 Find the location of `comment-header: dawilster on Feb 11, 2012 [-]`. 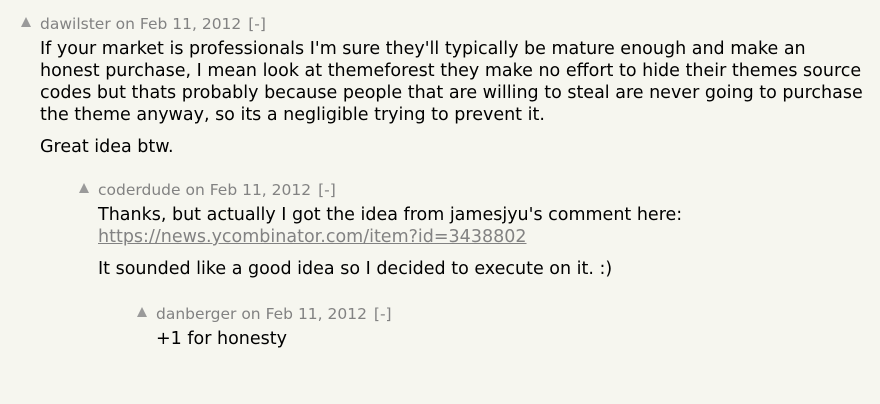

comment-header: dawilster on Feb 11, 2012 [-] is located at coordinates (460, 24).